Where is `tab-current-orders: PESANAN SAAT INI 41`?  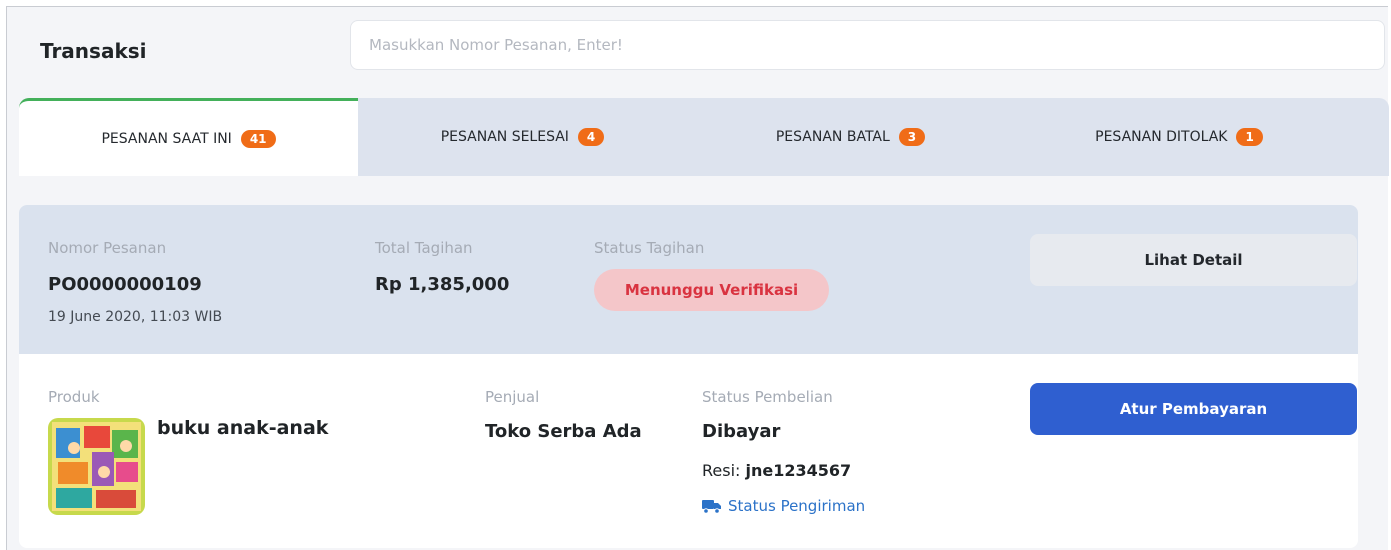
tab-current-orders: PESANAN SAAT INI 41 is located at coordinates (188, 137).